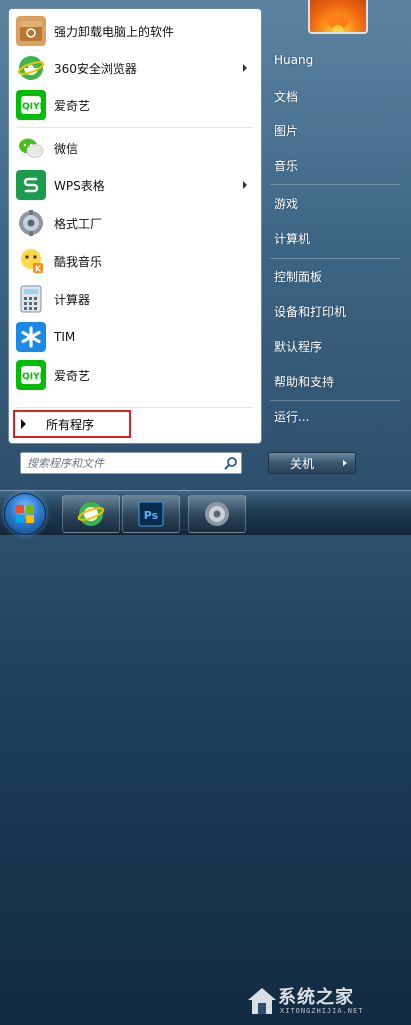 The image size is (411, 1025). I want to click on right-item-label: 文档, so click(286, 96).